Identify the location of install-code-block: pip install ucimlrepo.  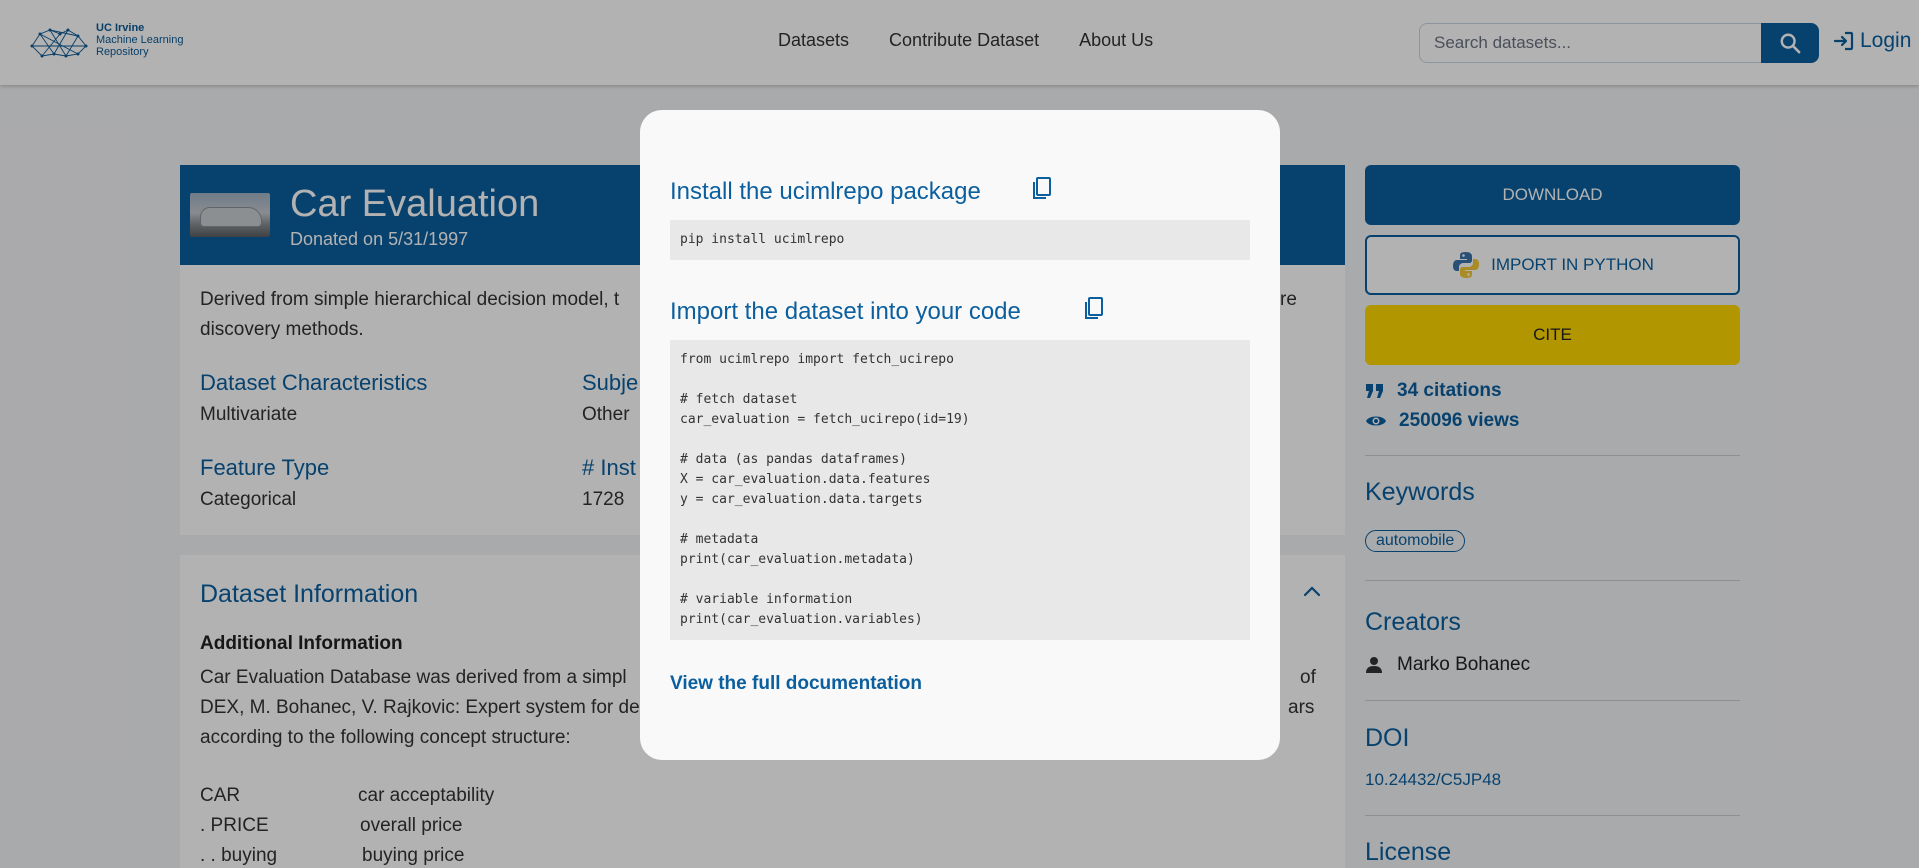
(960, 240).